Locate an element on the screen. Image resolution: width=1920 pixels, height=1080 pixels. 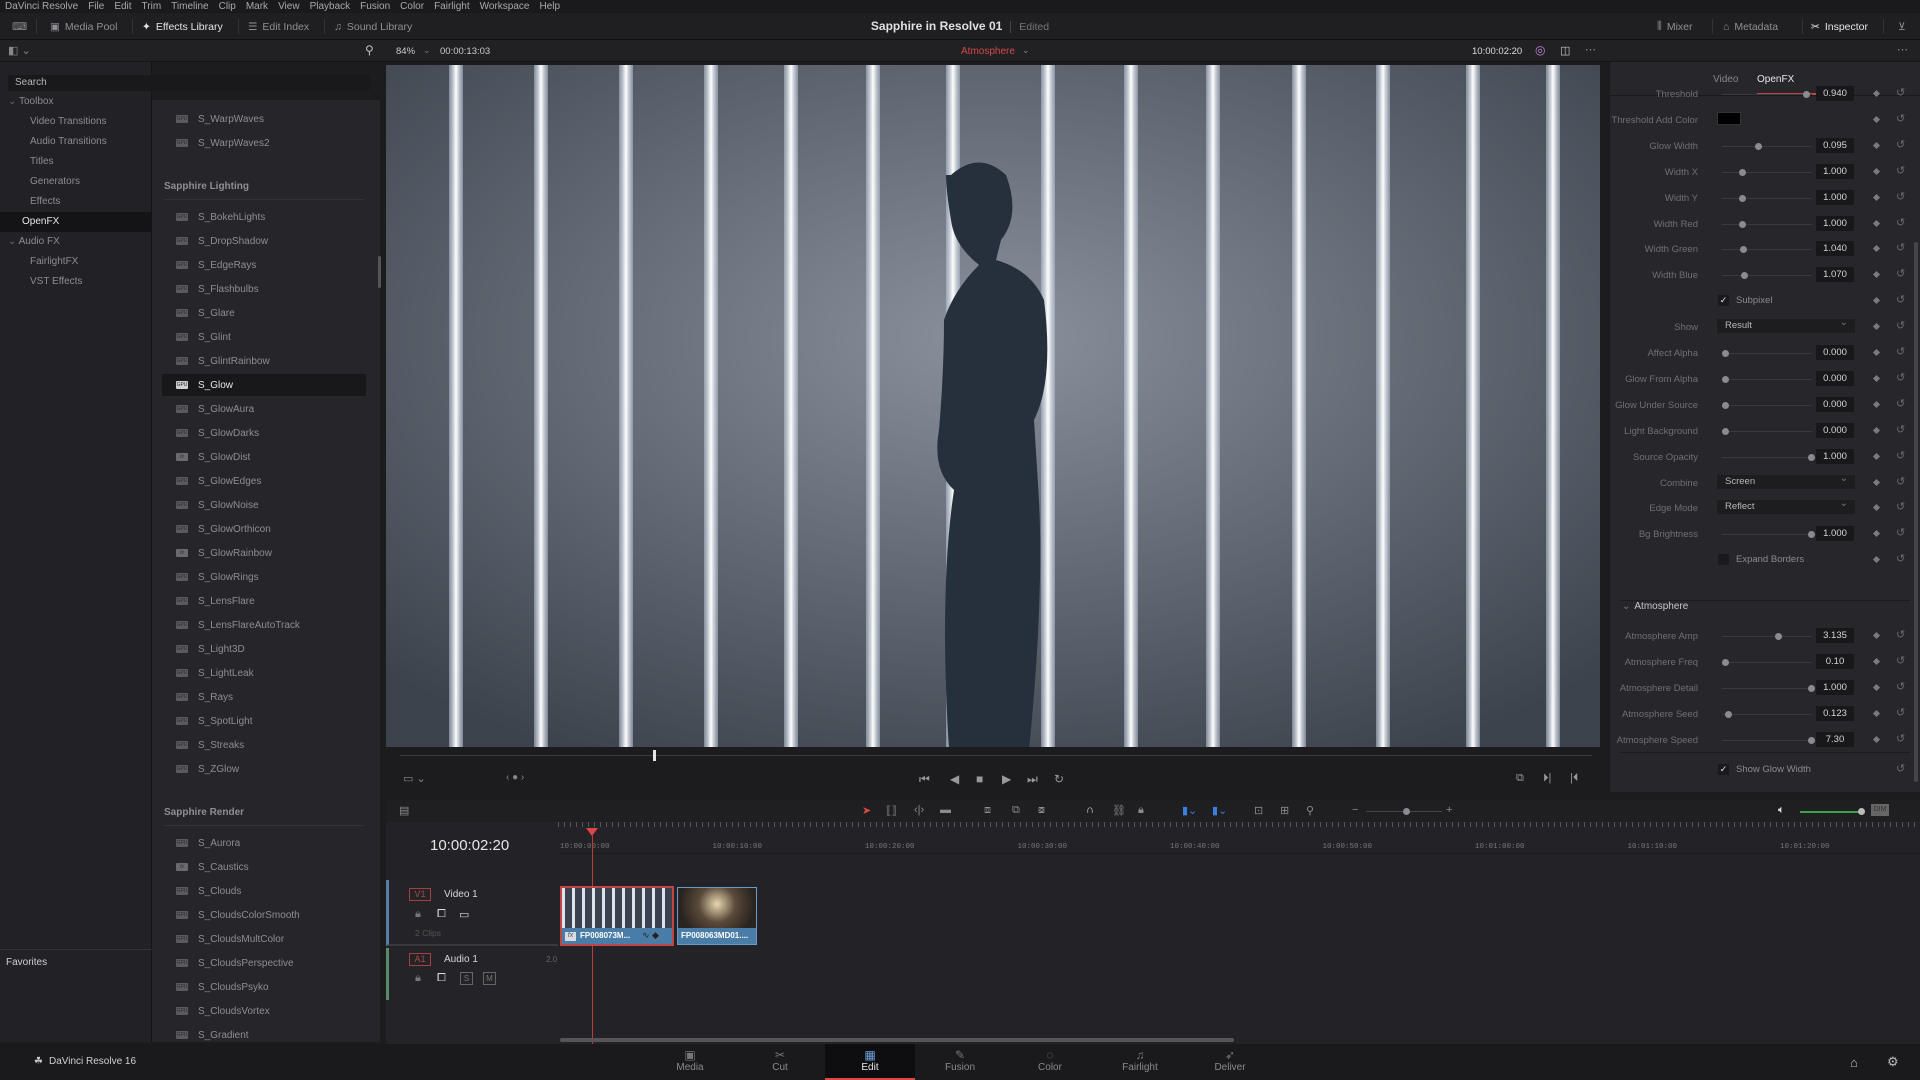
effect-list-item: GPU S_GlowEdges is located at coordinates (264, 481).